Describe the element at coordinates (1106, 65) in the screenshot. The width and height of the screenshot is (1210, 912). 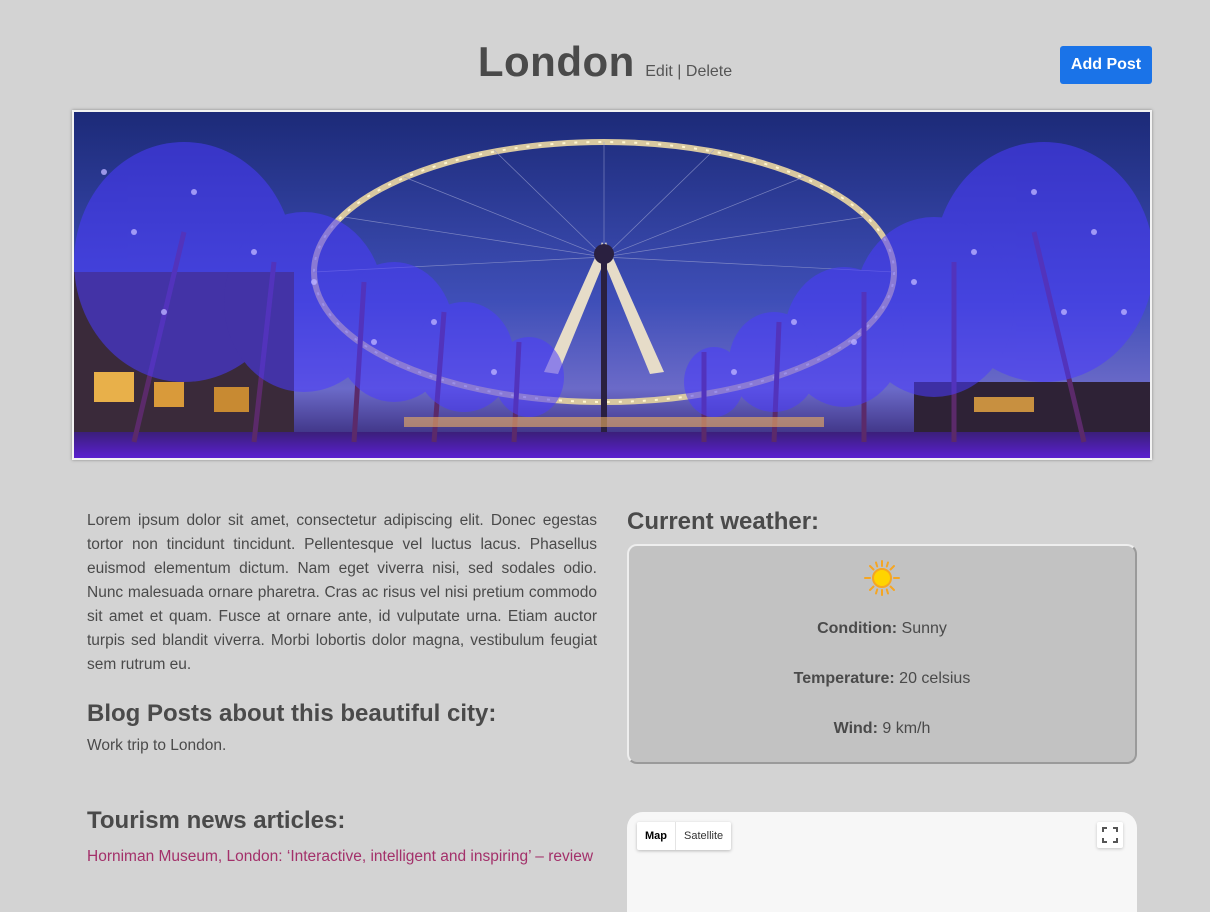
I see `add-post-button: Add Post` at that location.